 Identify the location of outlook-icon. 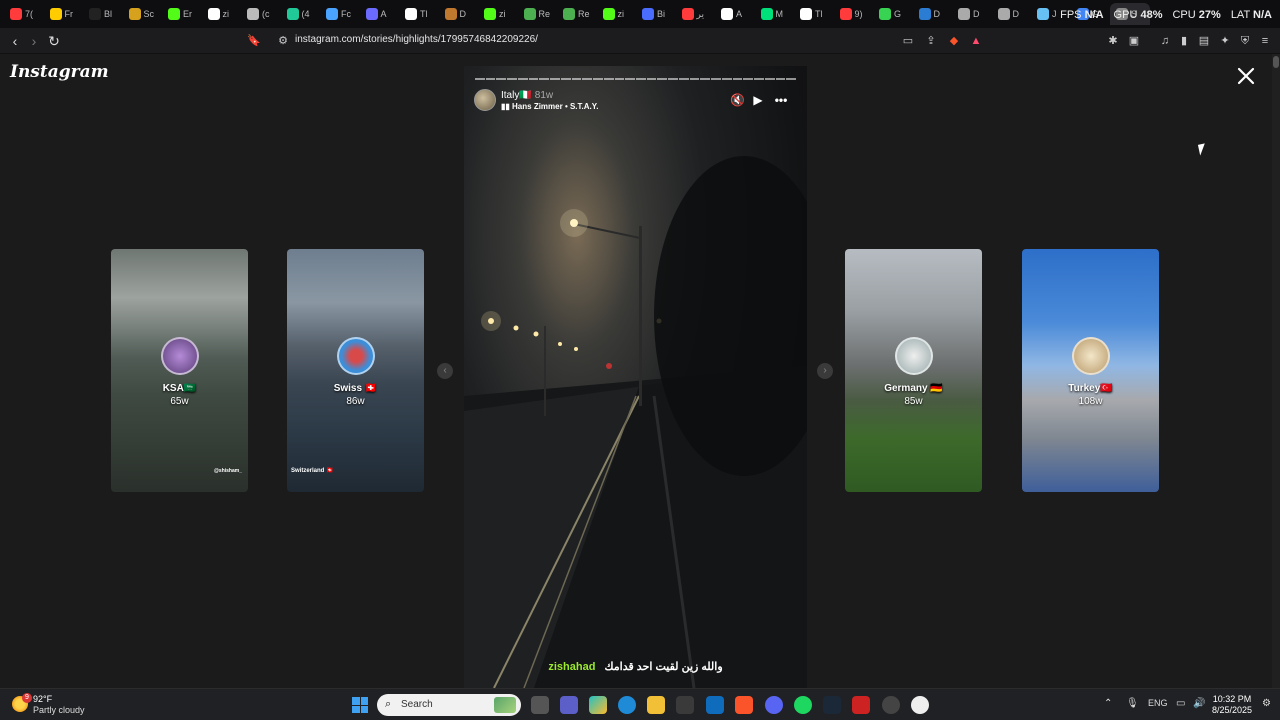
(715, 705).